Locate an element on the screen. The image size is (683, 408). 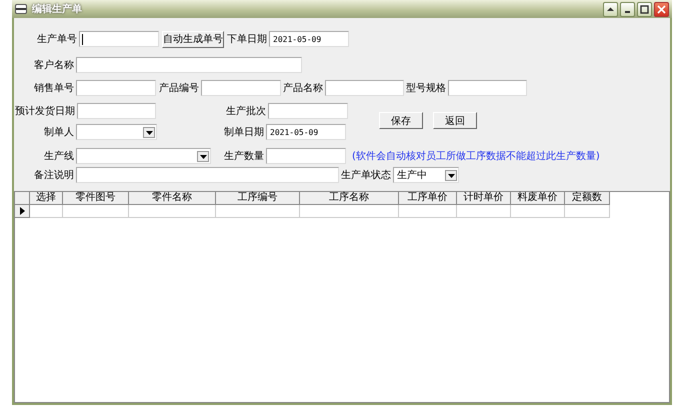
close-button is located at coordinates (661, 9).